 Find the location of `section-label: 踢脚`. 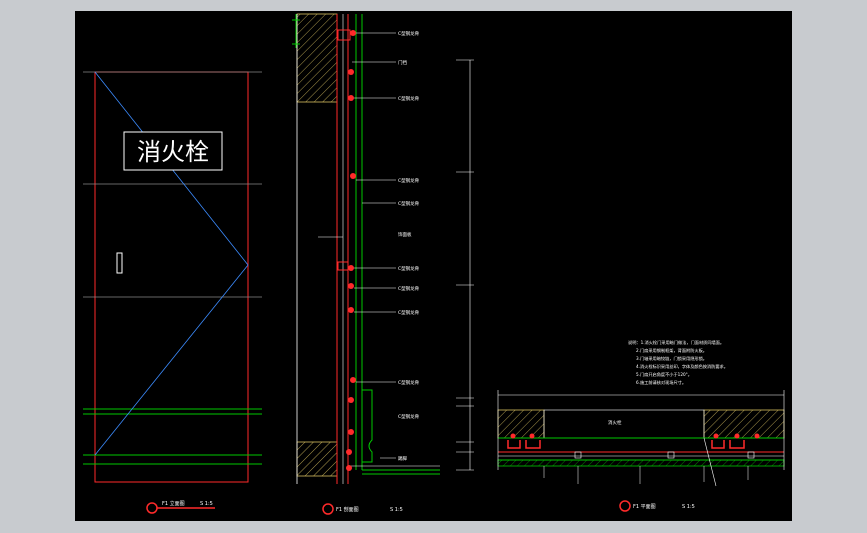

section-label: 踢脚 is located at coordinates (402, 458).